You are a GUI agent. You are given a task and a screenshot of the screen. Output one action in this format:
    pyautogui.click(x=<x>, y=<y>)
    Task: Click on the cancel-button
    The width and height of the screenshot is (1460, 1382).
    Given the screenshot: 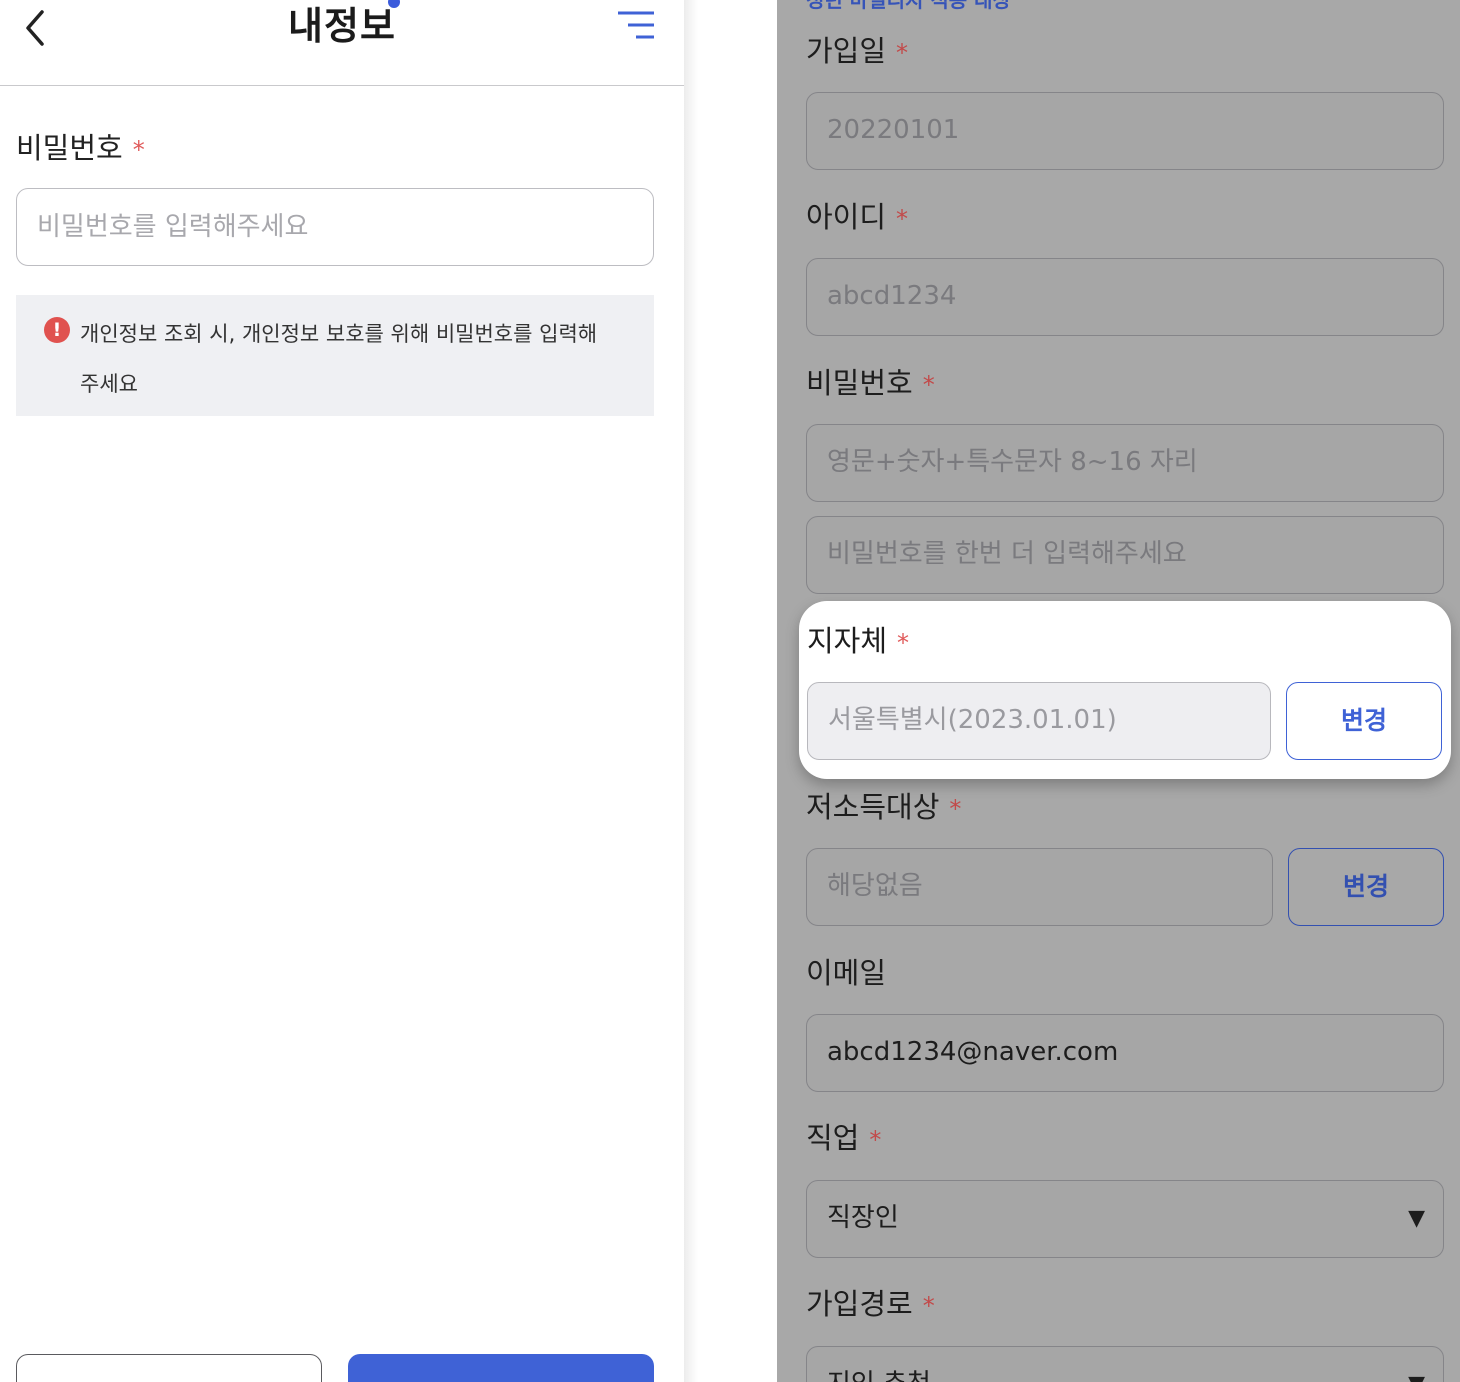 What is the action you would take?
    pyautogui.click(x=169, y=1368)
    